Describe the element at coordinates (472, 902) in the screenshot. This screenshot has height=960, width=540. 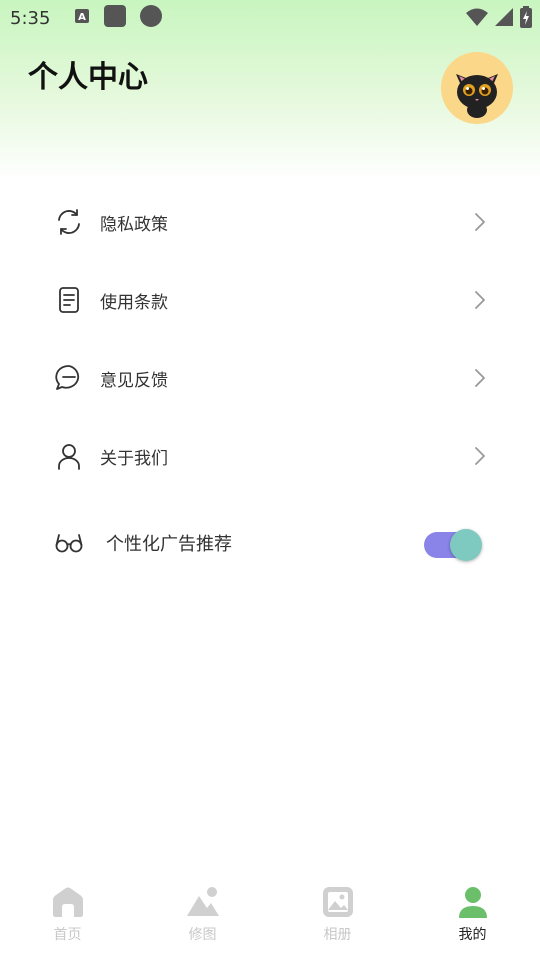
I see `user-icon` at that location.